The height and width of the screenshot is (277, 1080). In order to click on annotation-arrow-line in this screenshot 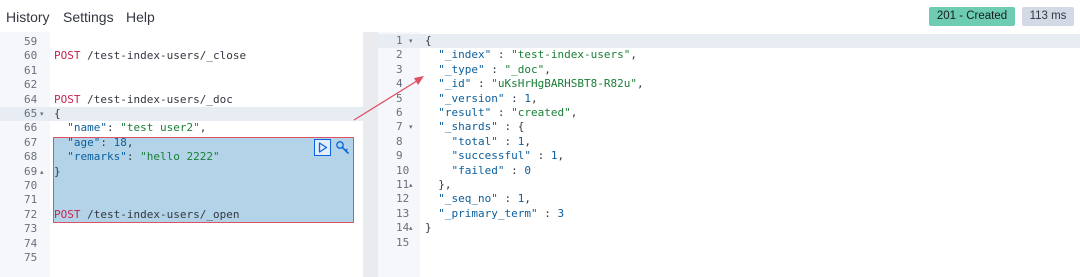, I will do `click(387, 99)`.